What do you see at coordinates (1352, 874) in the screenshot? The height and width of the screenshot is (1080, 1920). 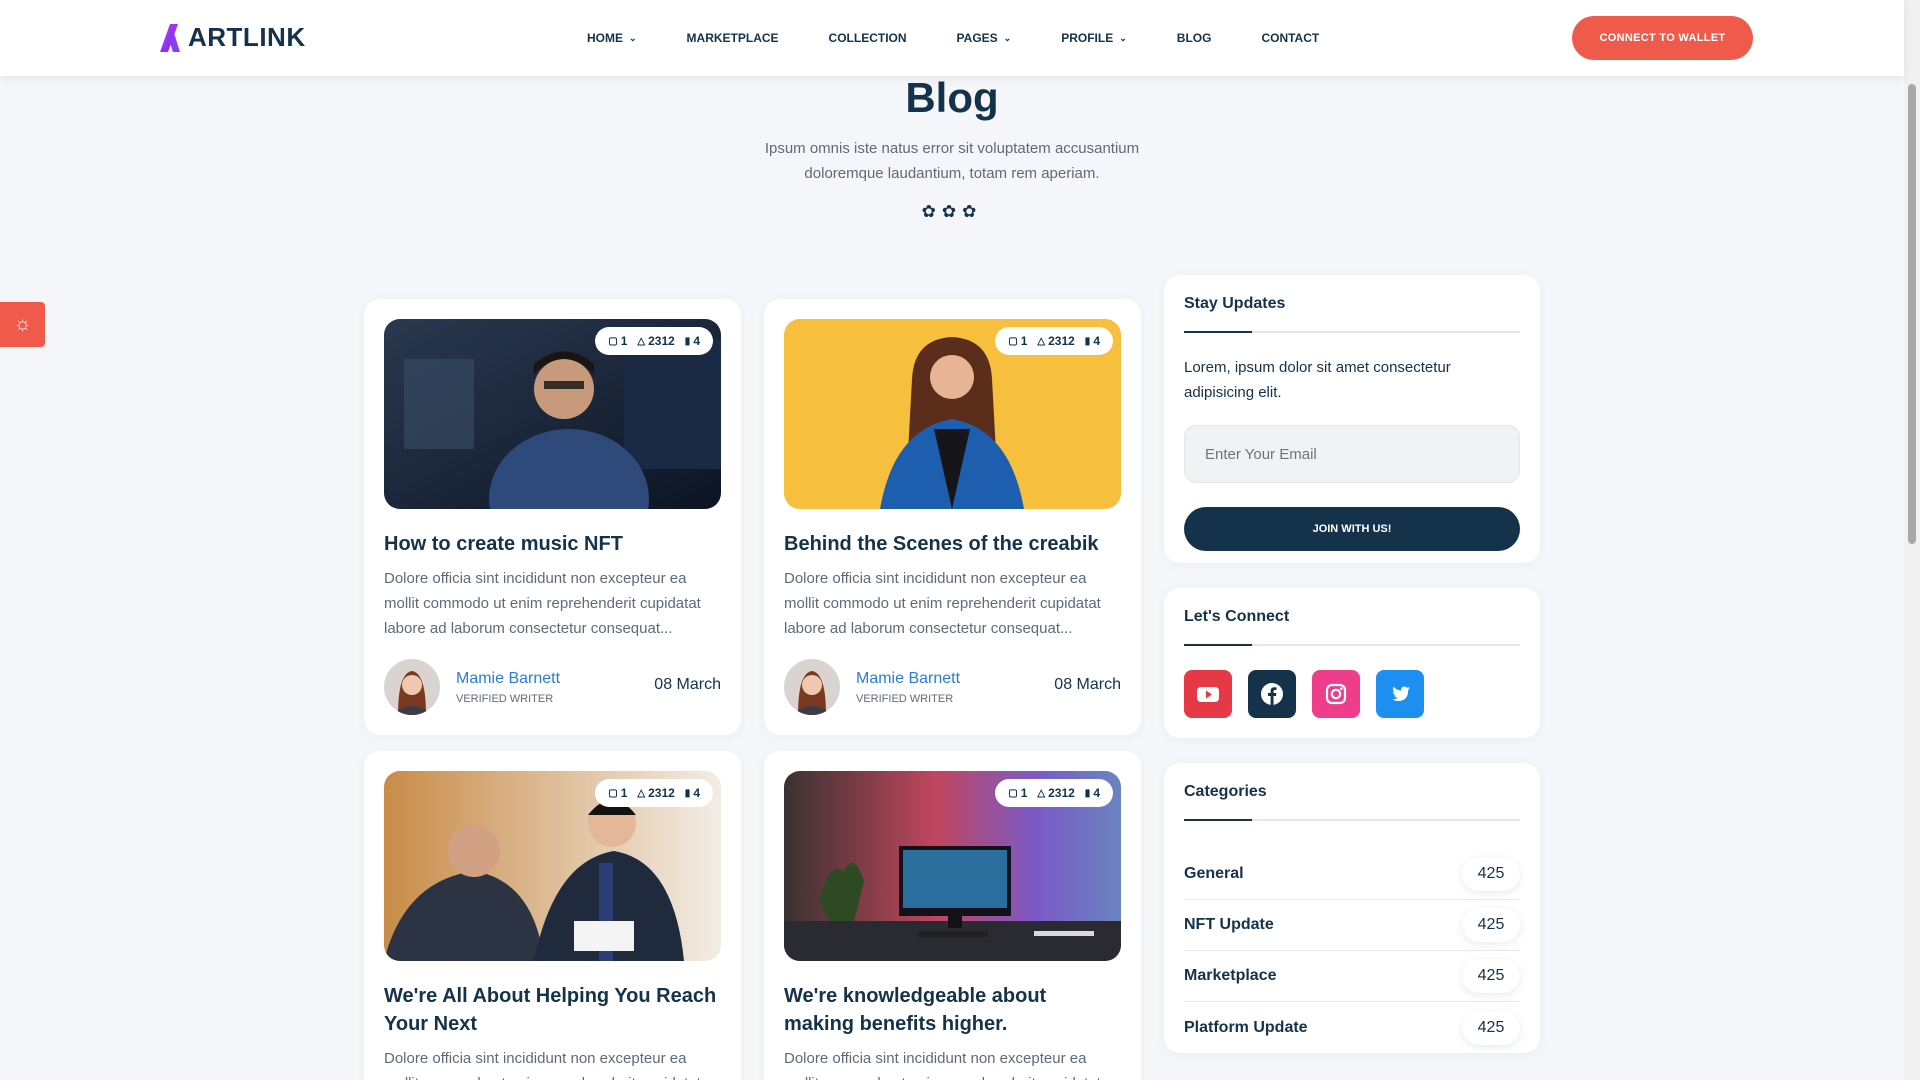 I see `category-item: General 425` at bounding box center [1352, 874].